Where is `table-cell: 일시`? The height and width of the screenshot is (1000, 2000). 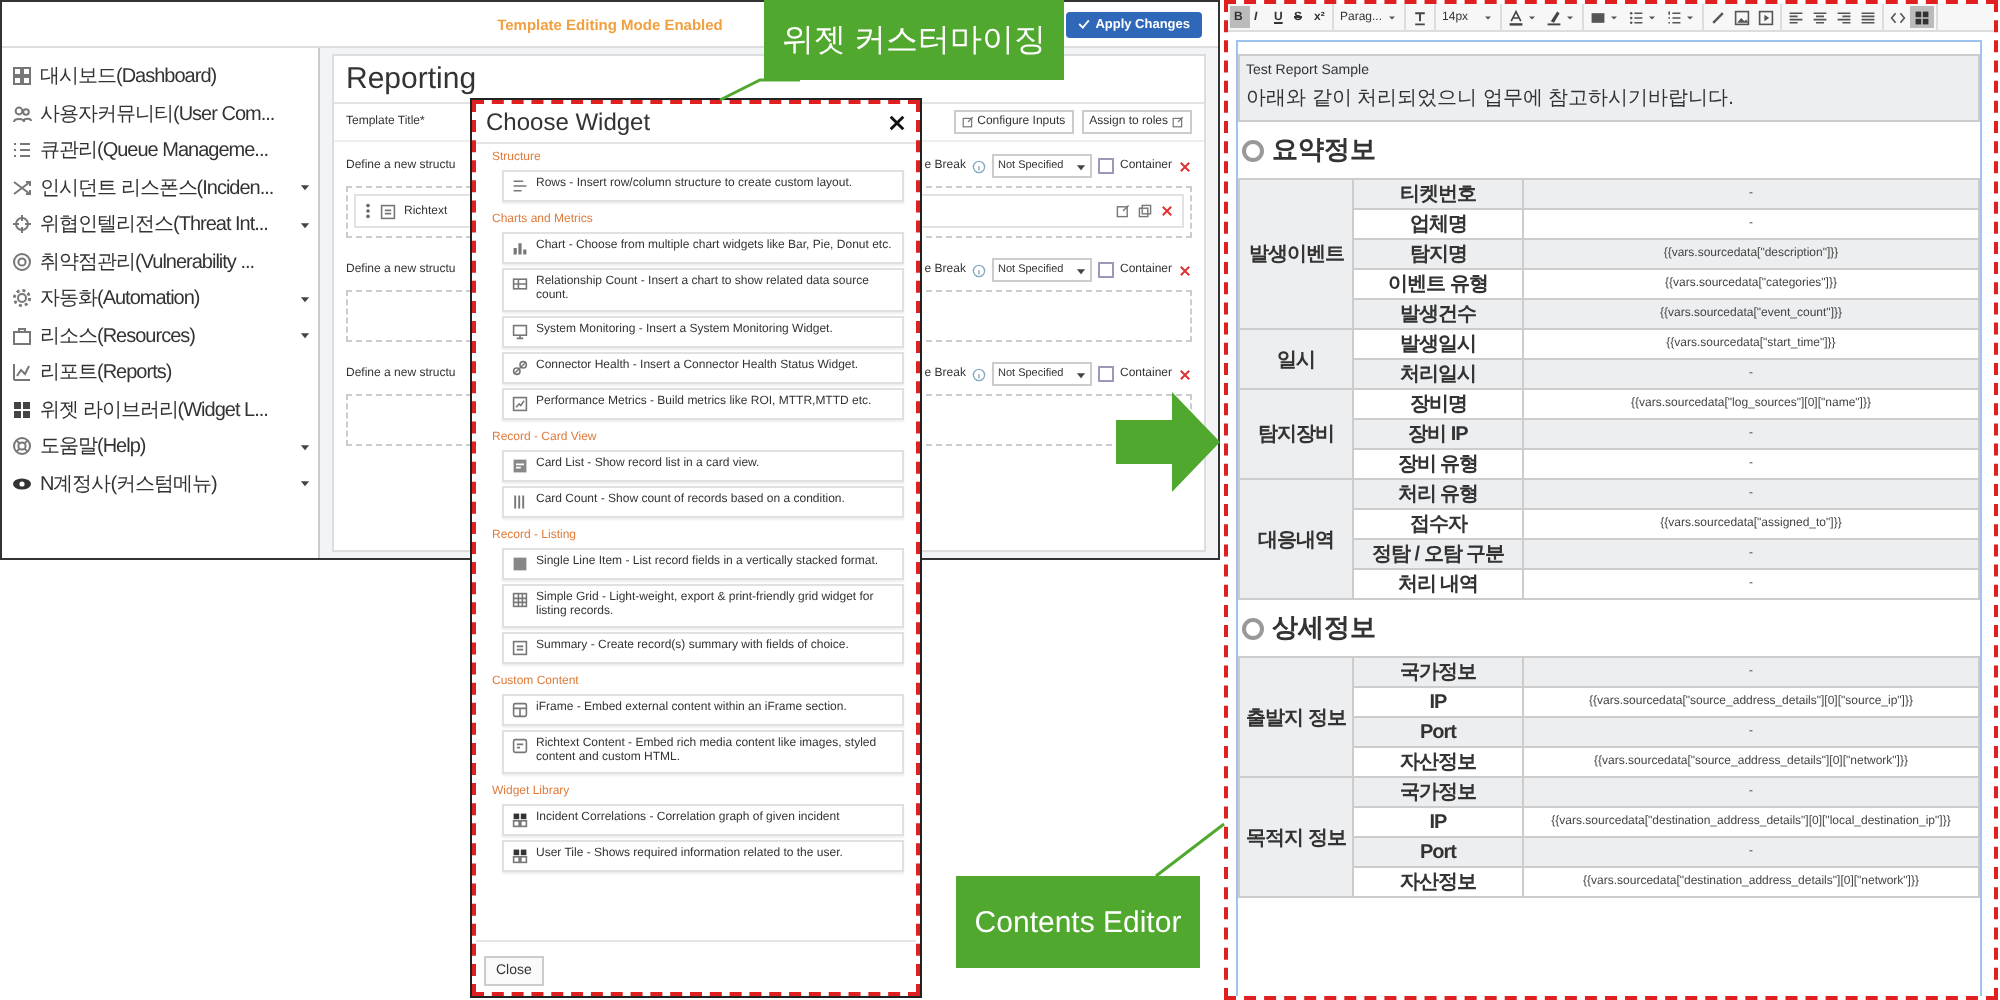
table-cell: 일시 is located at coordinates (1296, 359).